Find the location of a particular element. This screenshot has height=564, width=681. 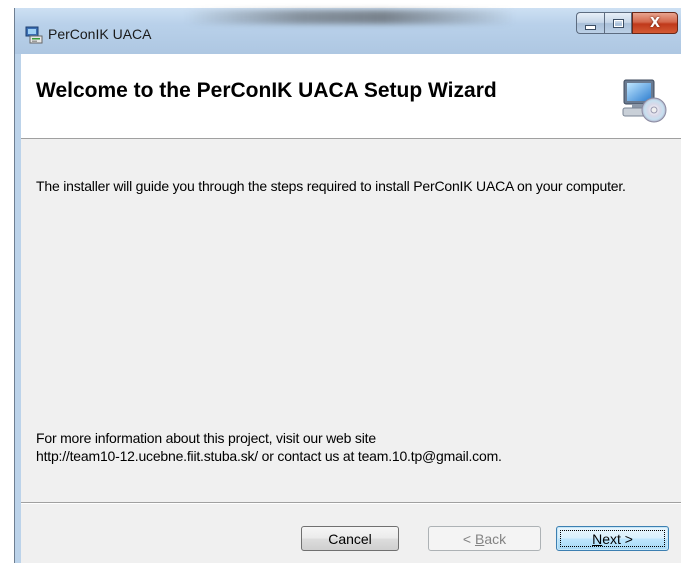

minimize-icon is located at coordinates (590, 27).